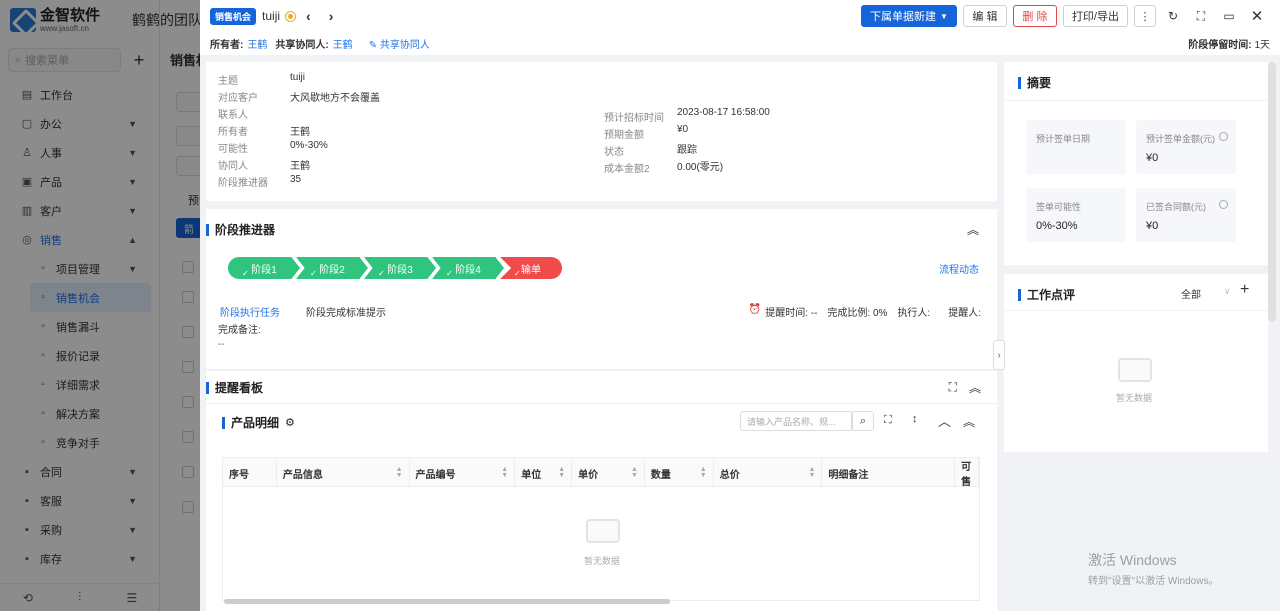 The height and width of the screenshot is (611, 1280). I want to click on summary-card: 已签合同额(元) ¥0, so click(1186, 215).